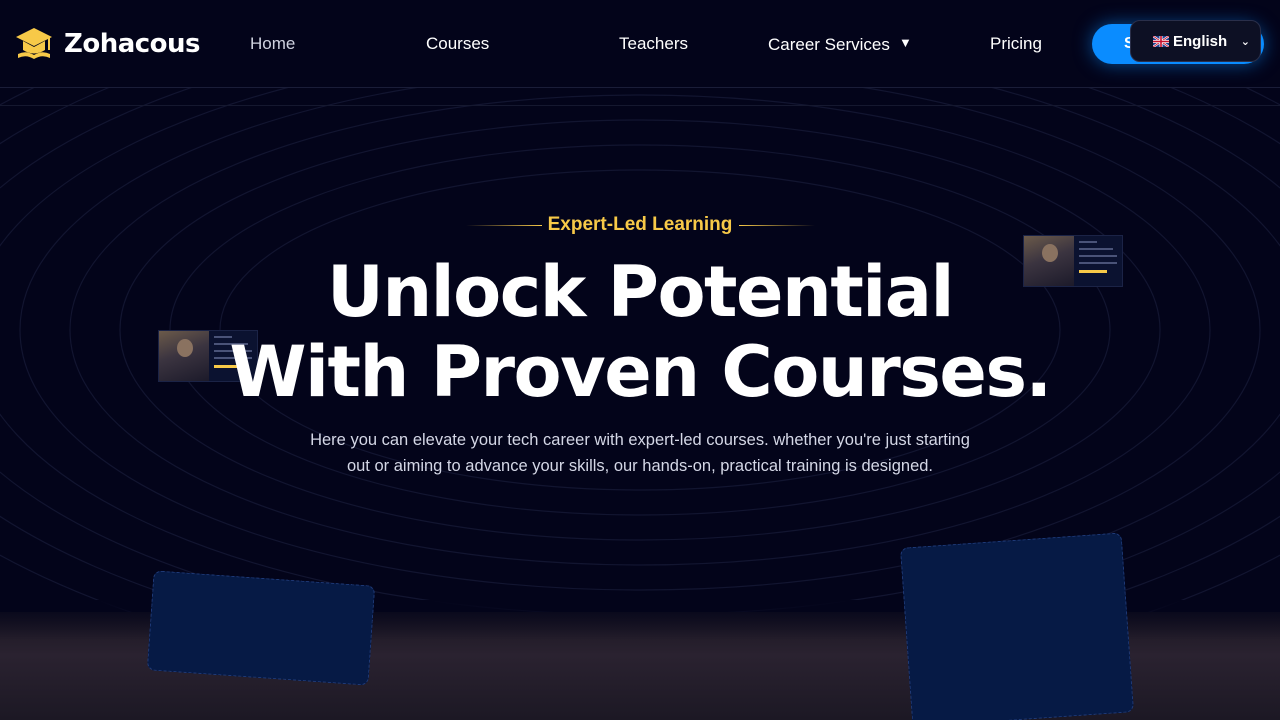  Describe the element at coordinates (261, 628) in the screenshot. I see `decorative-panel-left` at that location.